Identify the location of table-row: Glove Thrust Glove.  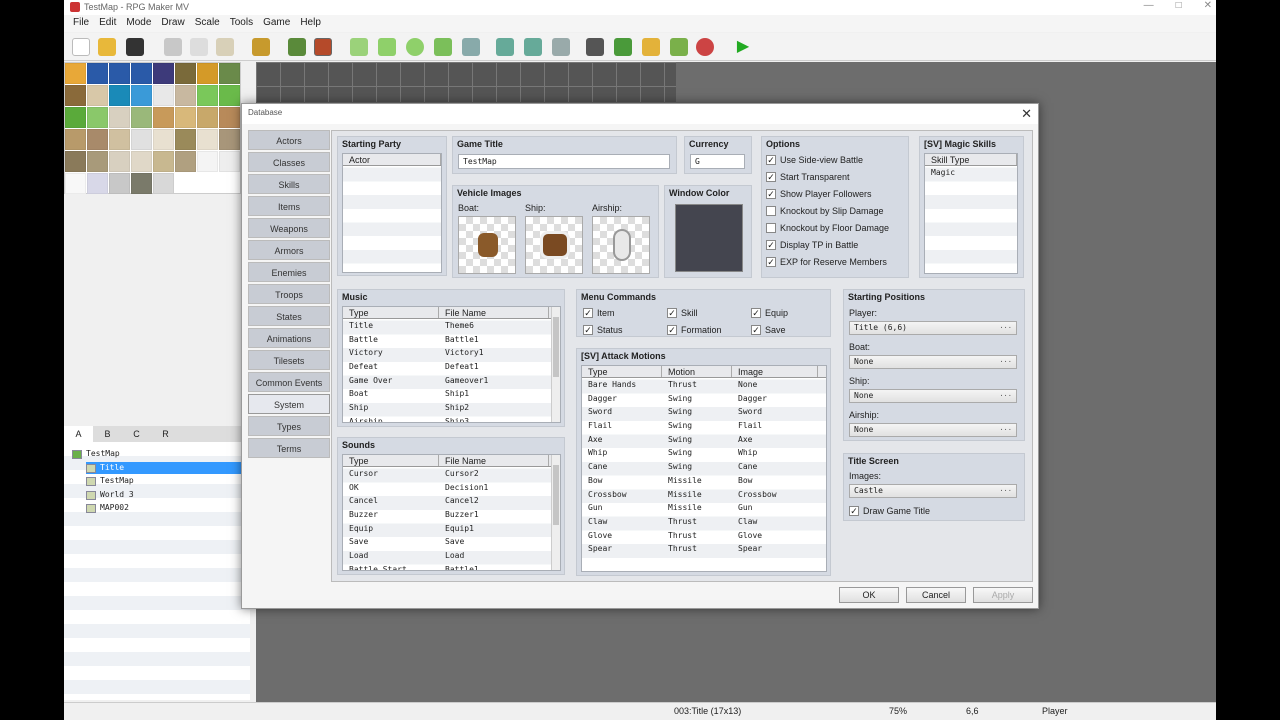
(704, 536).